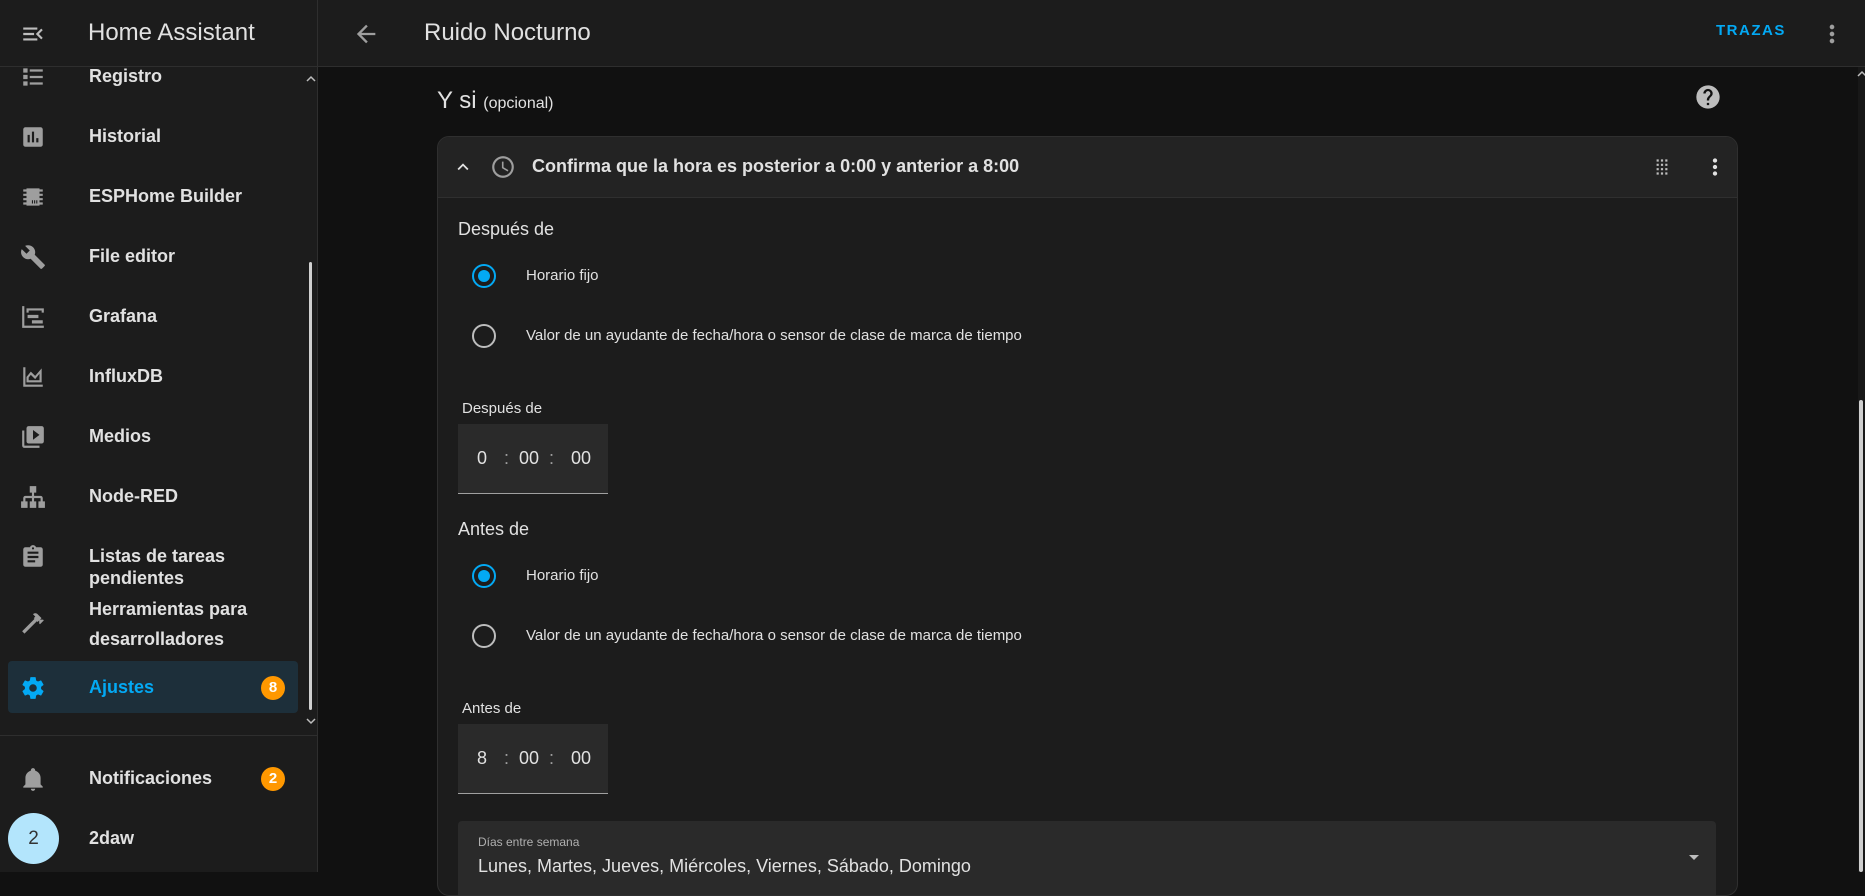 Image resolution: width=1865 pixels, height=896 pixels. Describe the element at coordinates (529, 758) in the screenshot. I see `before-minutes: 00` at that location.